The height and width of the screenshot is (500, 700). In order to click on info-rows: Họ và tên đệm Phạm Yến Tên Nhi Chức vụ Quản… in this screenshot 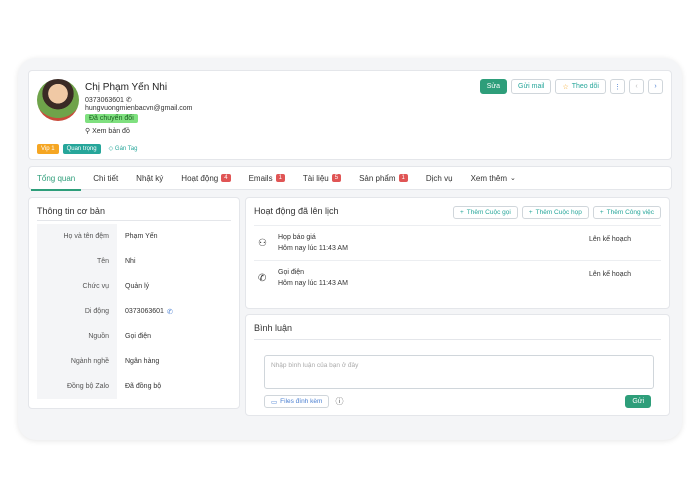, I will do `click(135, 311)`.